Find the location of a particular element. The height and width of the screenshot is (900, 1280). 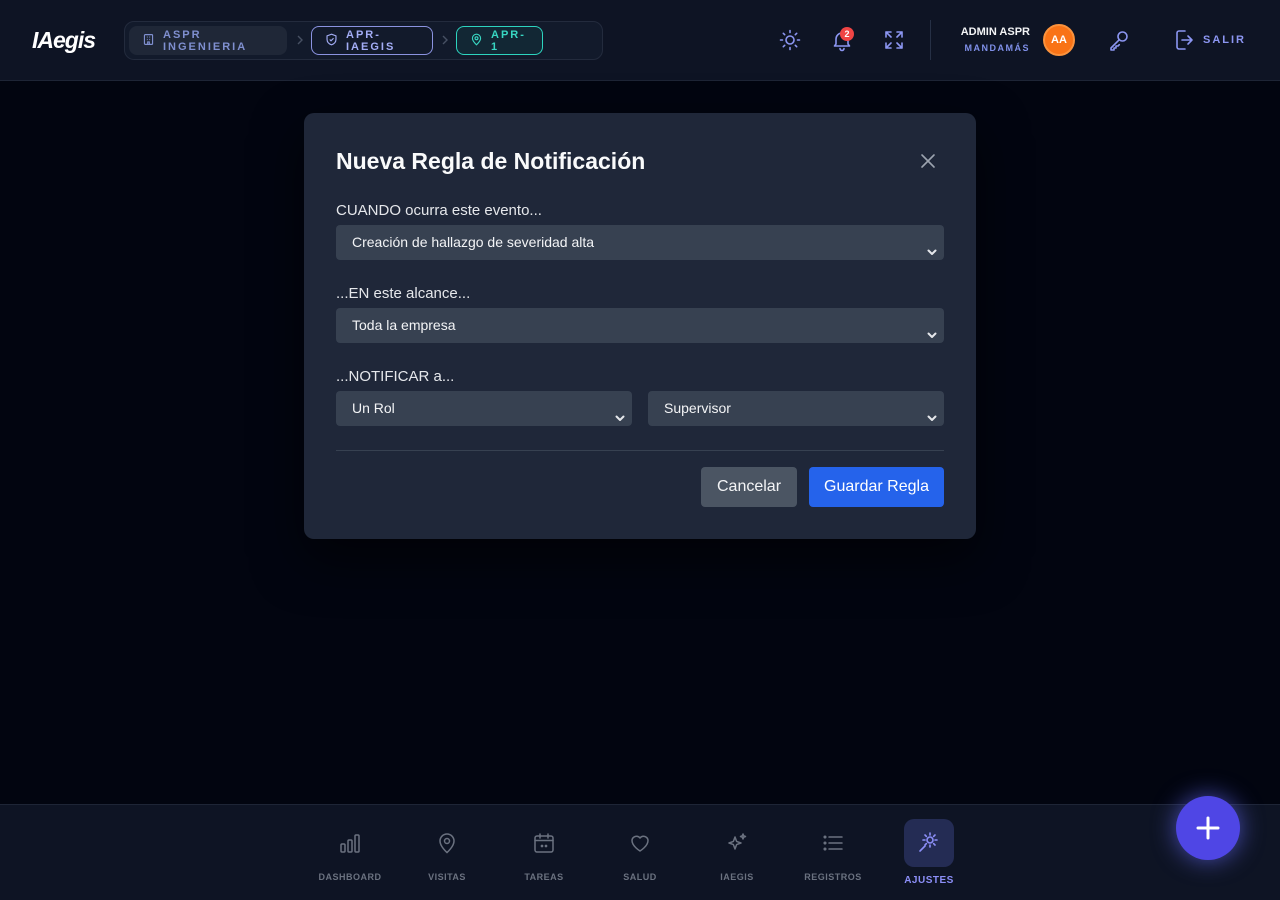

nav-item-tareas: TAREAS is located at coordinates (544, 852).